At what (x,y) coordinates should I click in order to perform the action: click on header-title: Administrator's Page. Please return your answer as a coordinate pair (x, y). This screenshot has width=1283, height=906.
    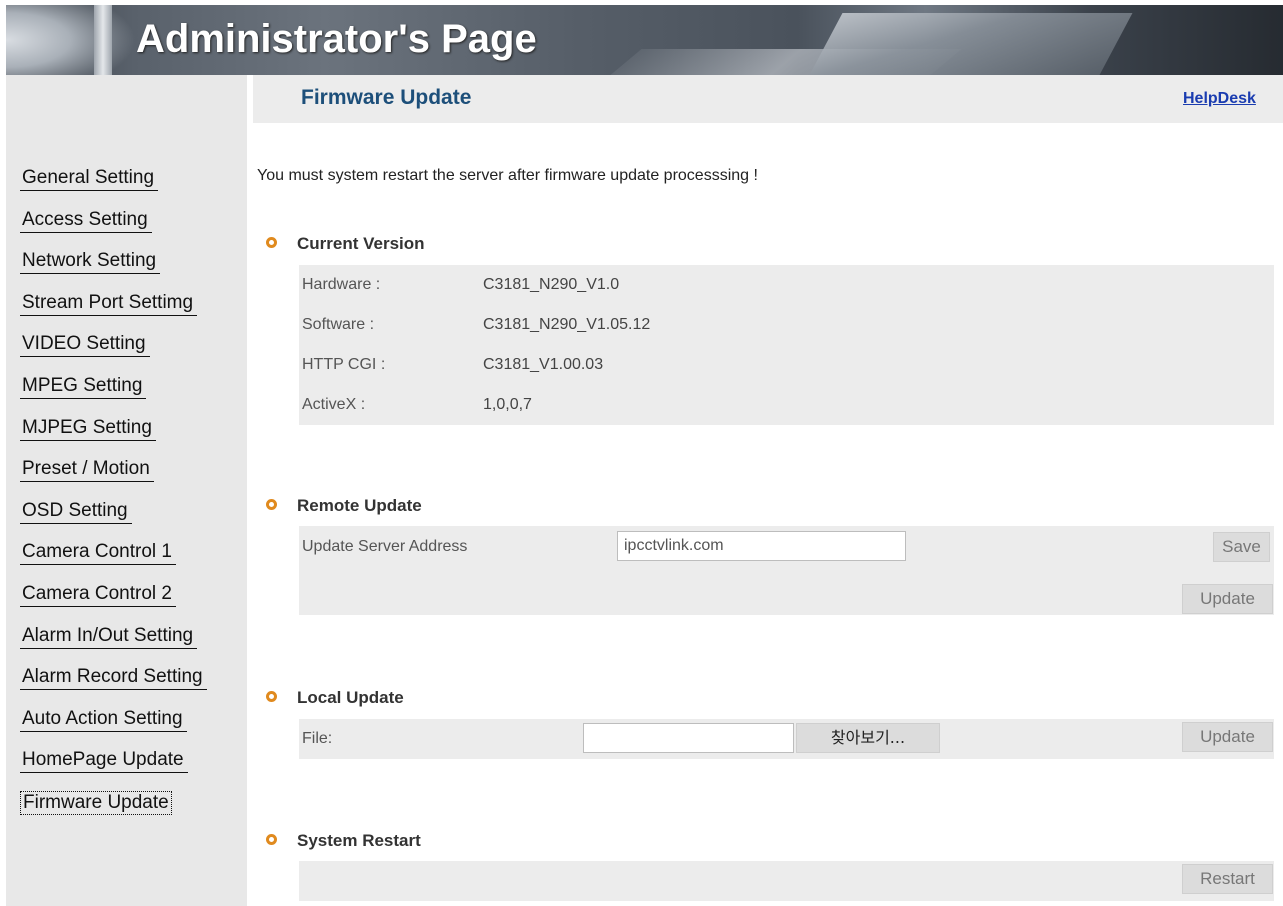
    Looking at the image, I should click on (336, 39).